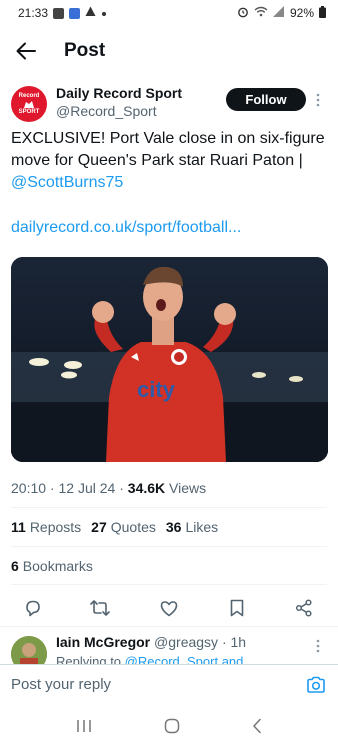 The height and width of the screenshot is (750, 338). I want to click on replying-to-mention: @Record_Sport and, so click(184, 659).